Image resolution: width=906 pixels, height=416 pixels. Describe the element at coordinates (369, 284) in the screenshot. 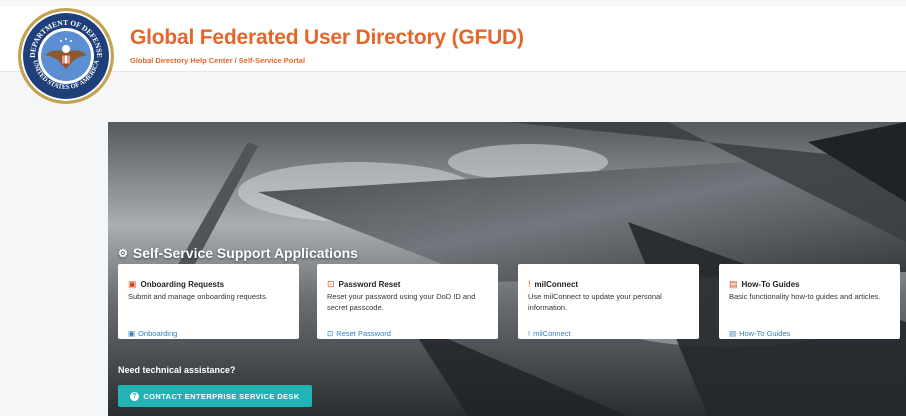

I see `card-title: Password Reset` at that location.